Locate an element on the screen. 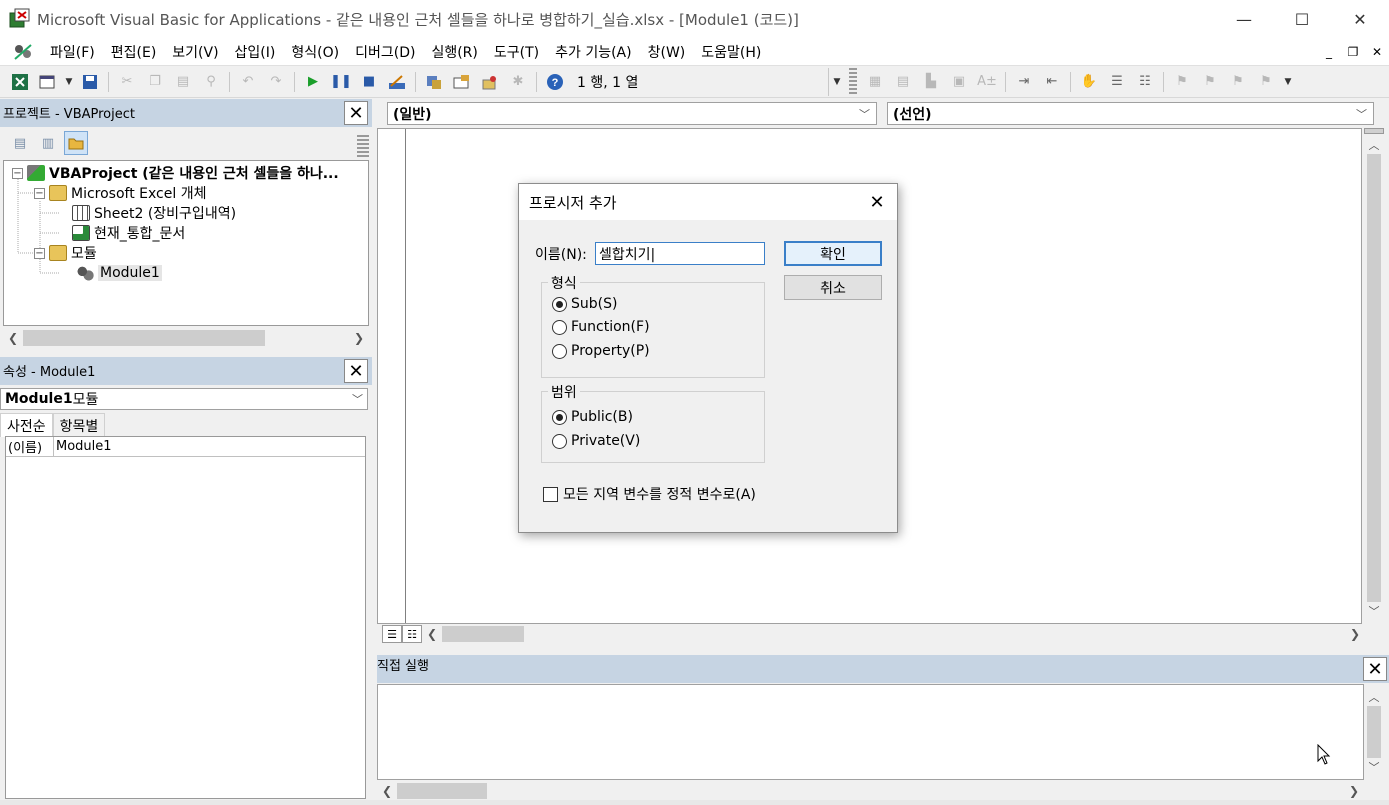 The image size is (1389, 805). minimize-button: — is located at coordinates (1244, 19).